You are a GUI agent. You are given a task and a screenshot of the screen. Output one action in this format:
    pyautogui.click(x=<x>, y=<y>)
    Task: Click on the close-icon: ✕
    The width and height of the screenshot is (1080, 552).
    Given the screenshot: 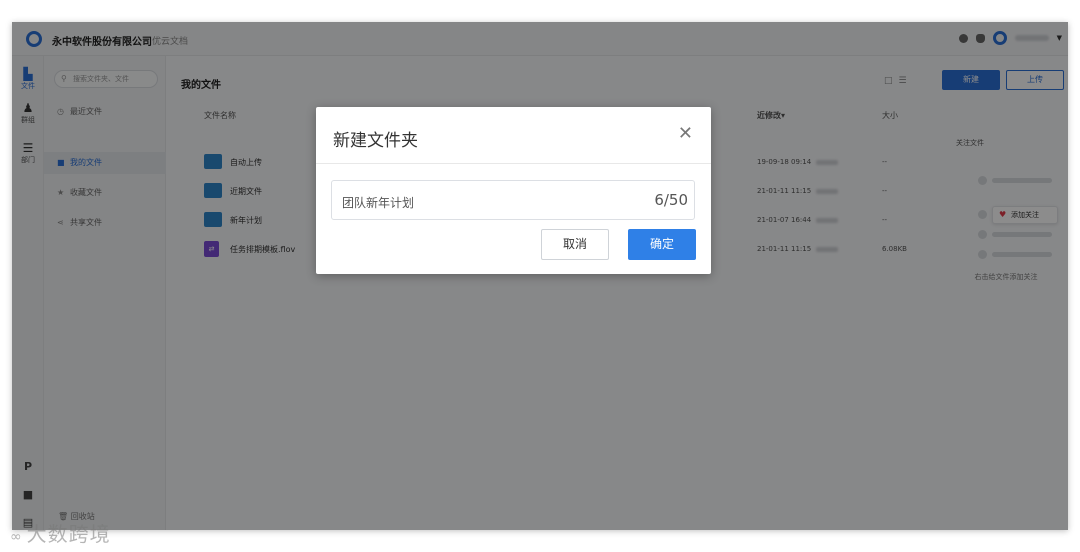 What is the action you would take?
    pyautogui.click(x=685, y=134)
    